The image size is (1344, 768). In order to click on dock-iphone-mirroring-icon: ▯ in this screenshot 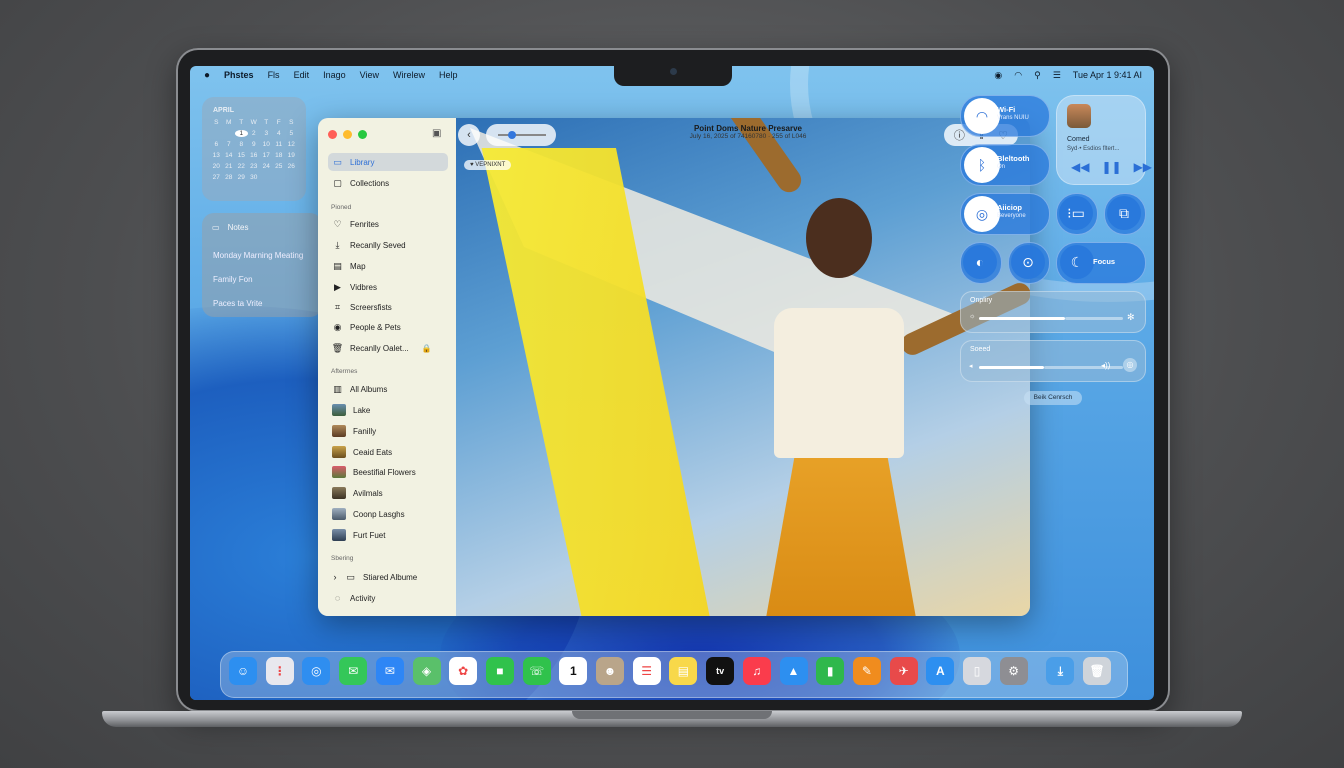, I will do `click(977, 671)`.